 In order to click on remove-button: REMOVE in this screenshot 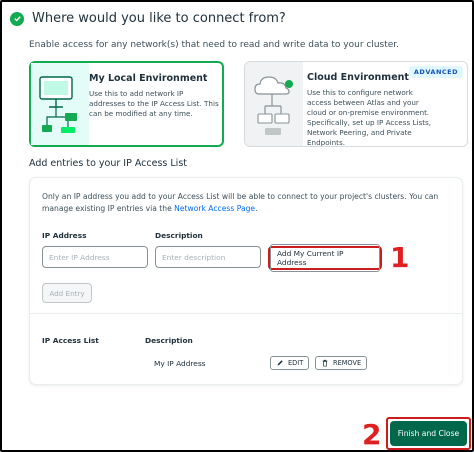, I will do `click(341, 363)`.